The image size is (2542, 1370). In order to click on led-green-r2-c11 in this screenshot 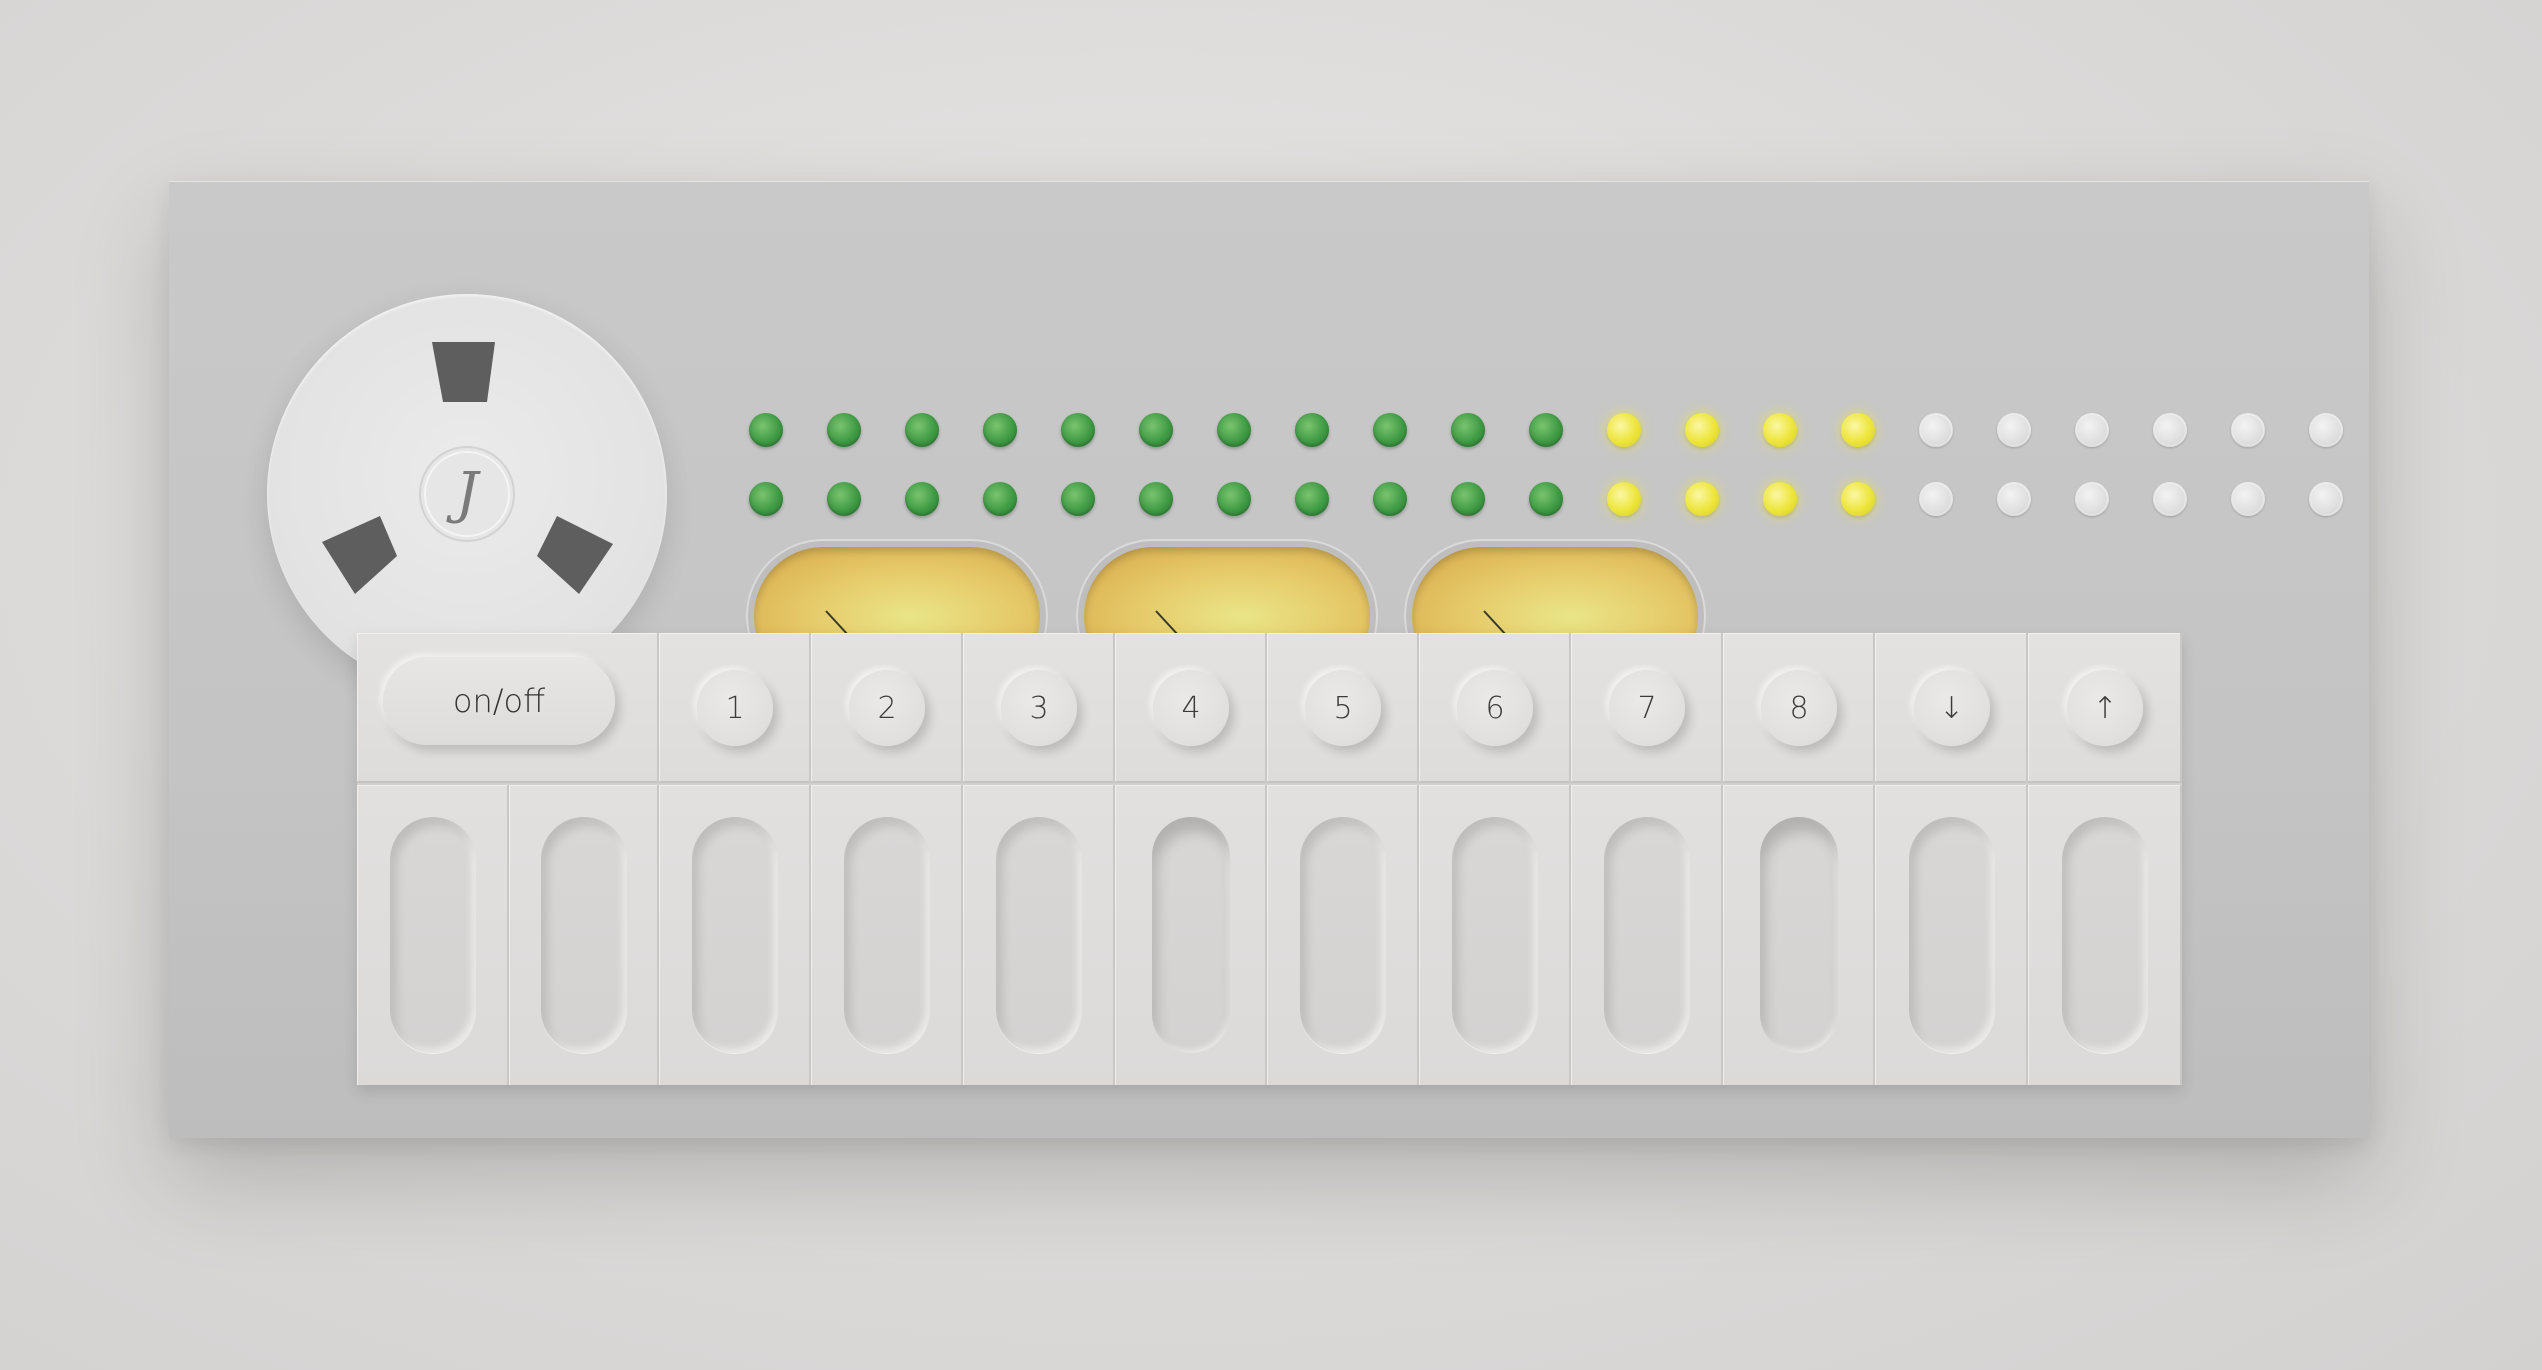, I will do `click(1546, 499)`.